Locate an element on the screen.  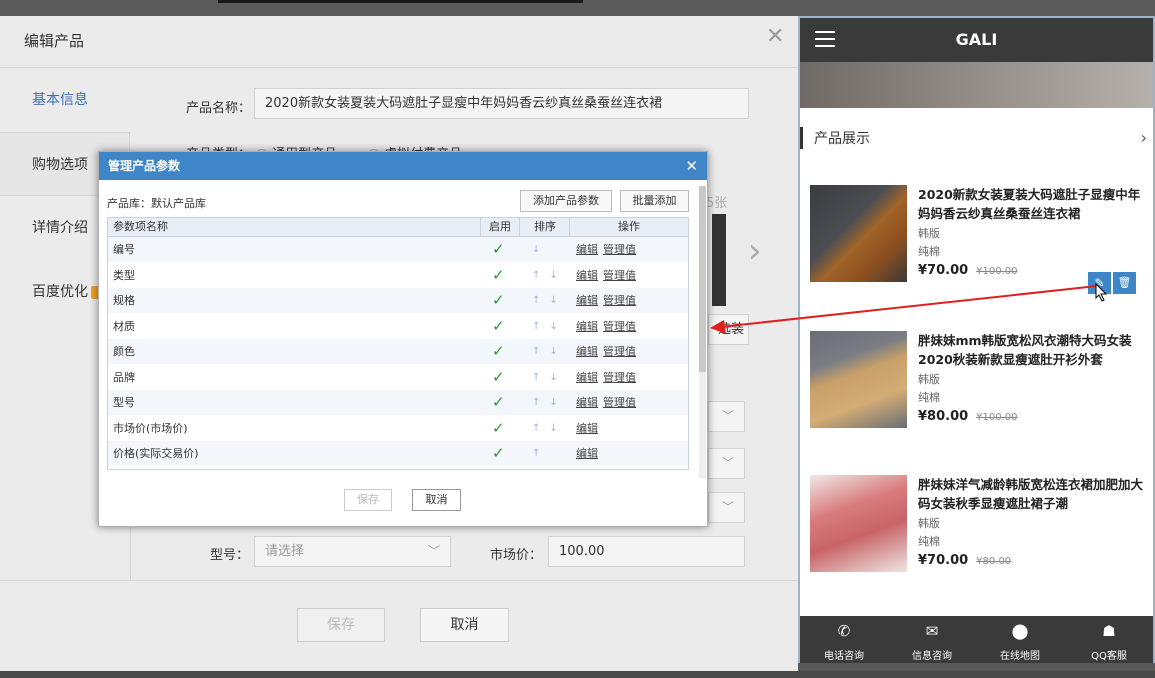
footer-message: ✉ 信息咨询 is located at coordinates (932, 639).